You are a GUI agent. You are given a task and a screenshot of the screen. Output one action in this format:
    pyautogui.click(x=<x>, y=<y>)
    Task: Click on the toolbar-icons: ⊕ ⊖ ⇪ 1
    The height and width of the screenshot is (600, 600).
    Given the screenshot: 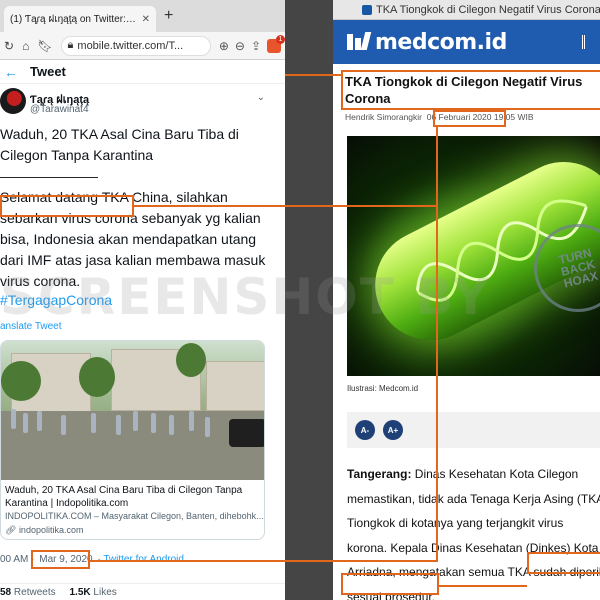 What is the action you would take?
    pyautogui.click(x=252, y=43)
    